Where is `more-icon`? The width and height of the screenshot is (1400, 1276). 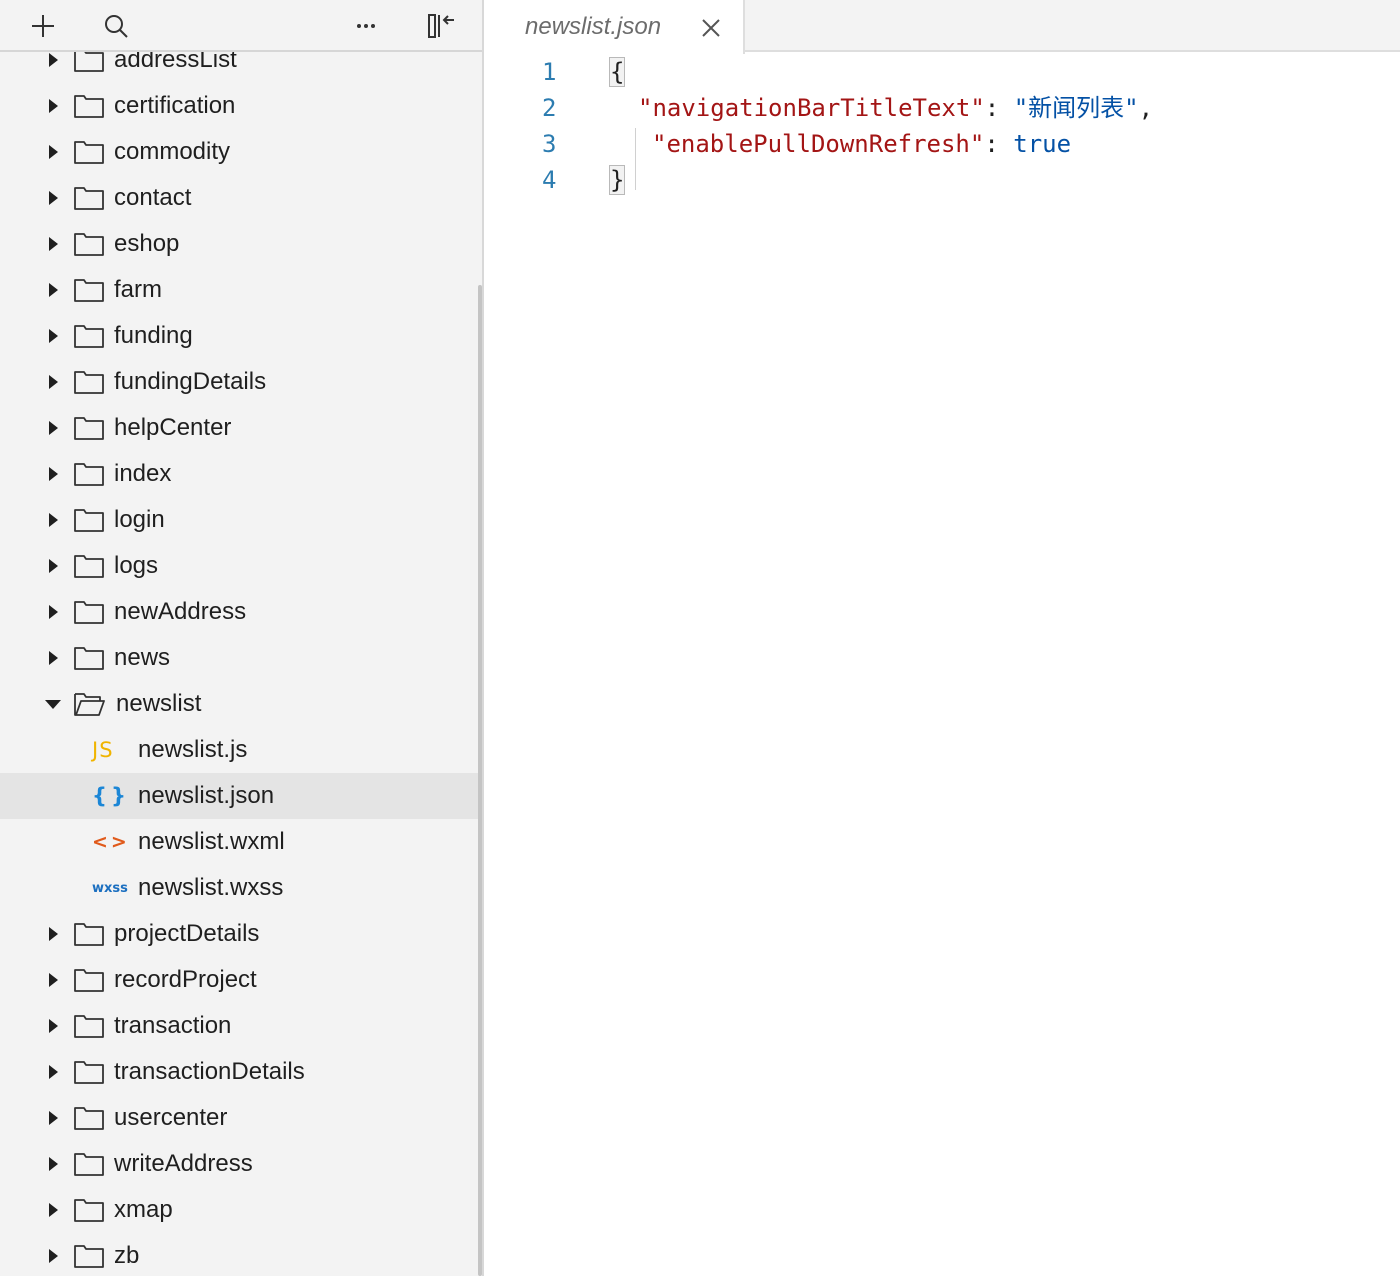 more-icon is located at coordinates (366, 26).